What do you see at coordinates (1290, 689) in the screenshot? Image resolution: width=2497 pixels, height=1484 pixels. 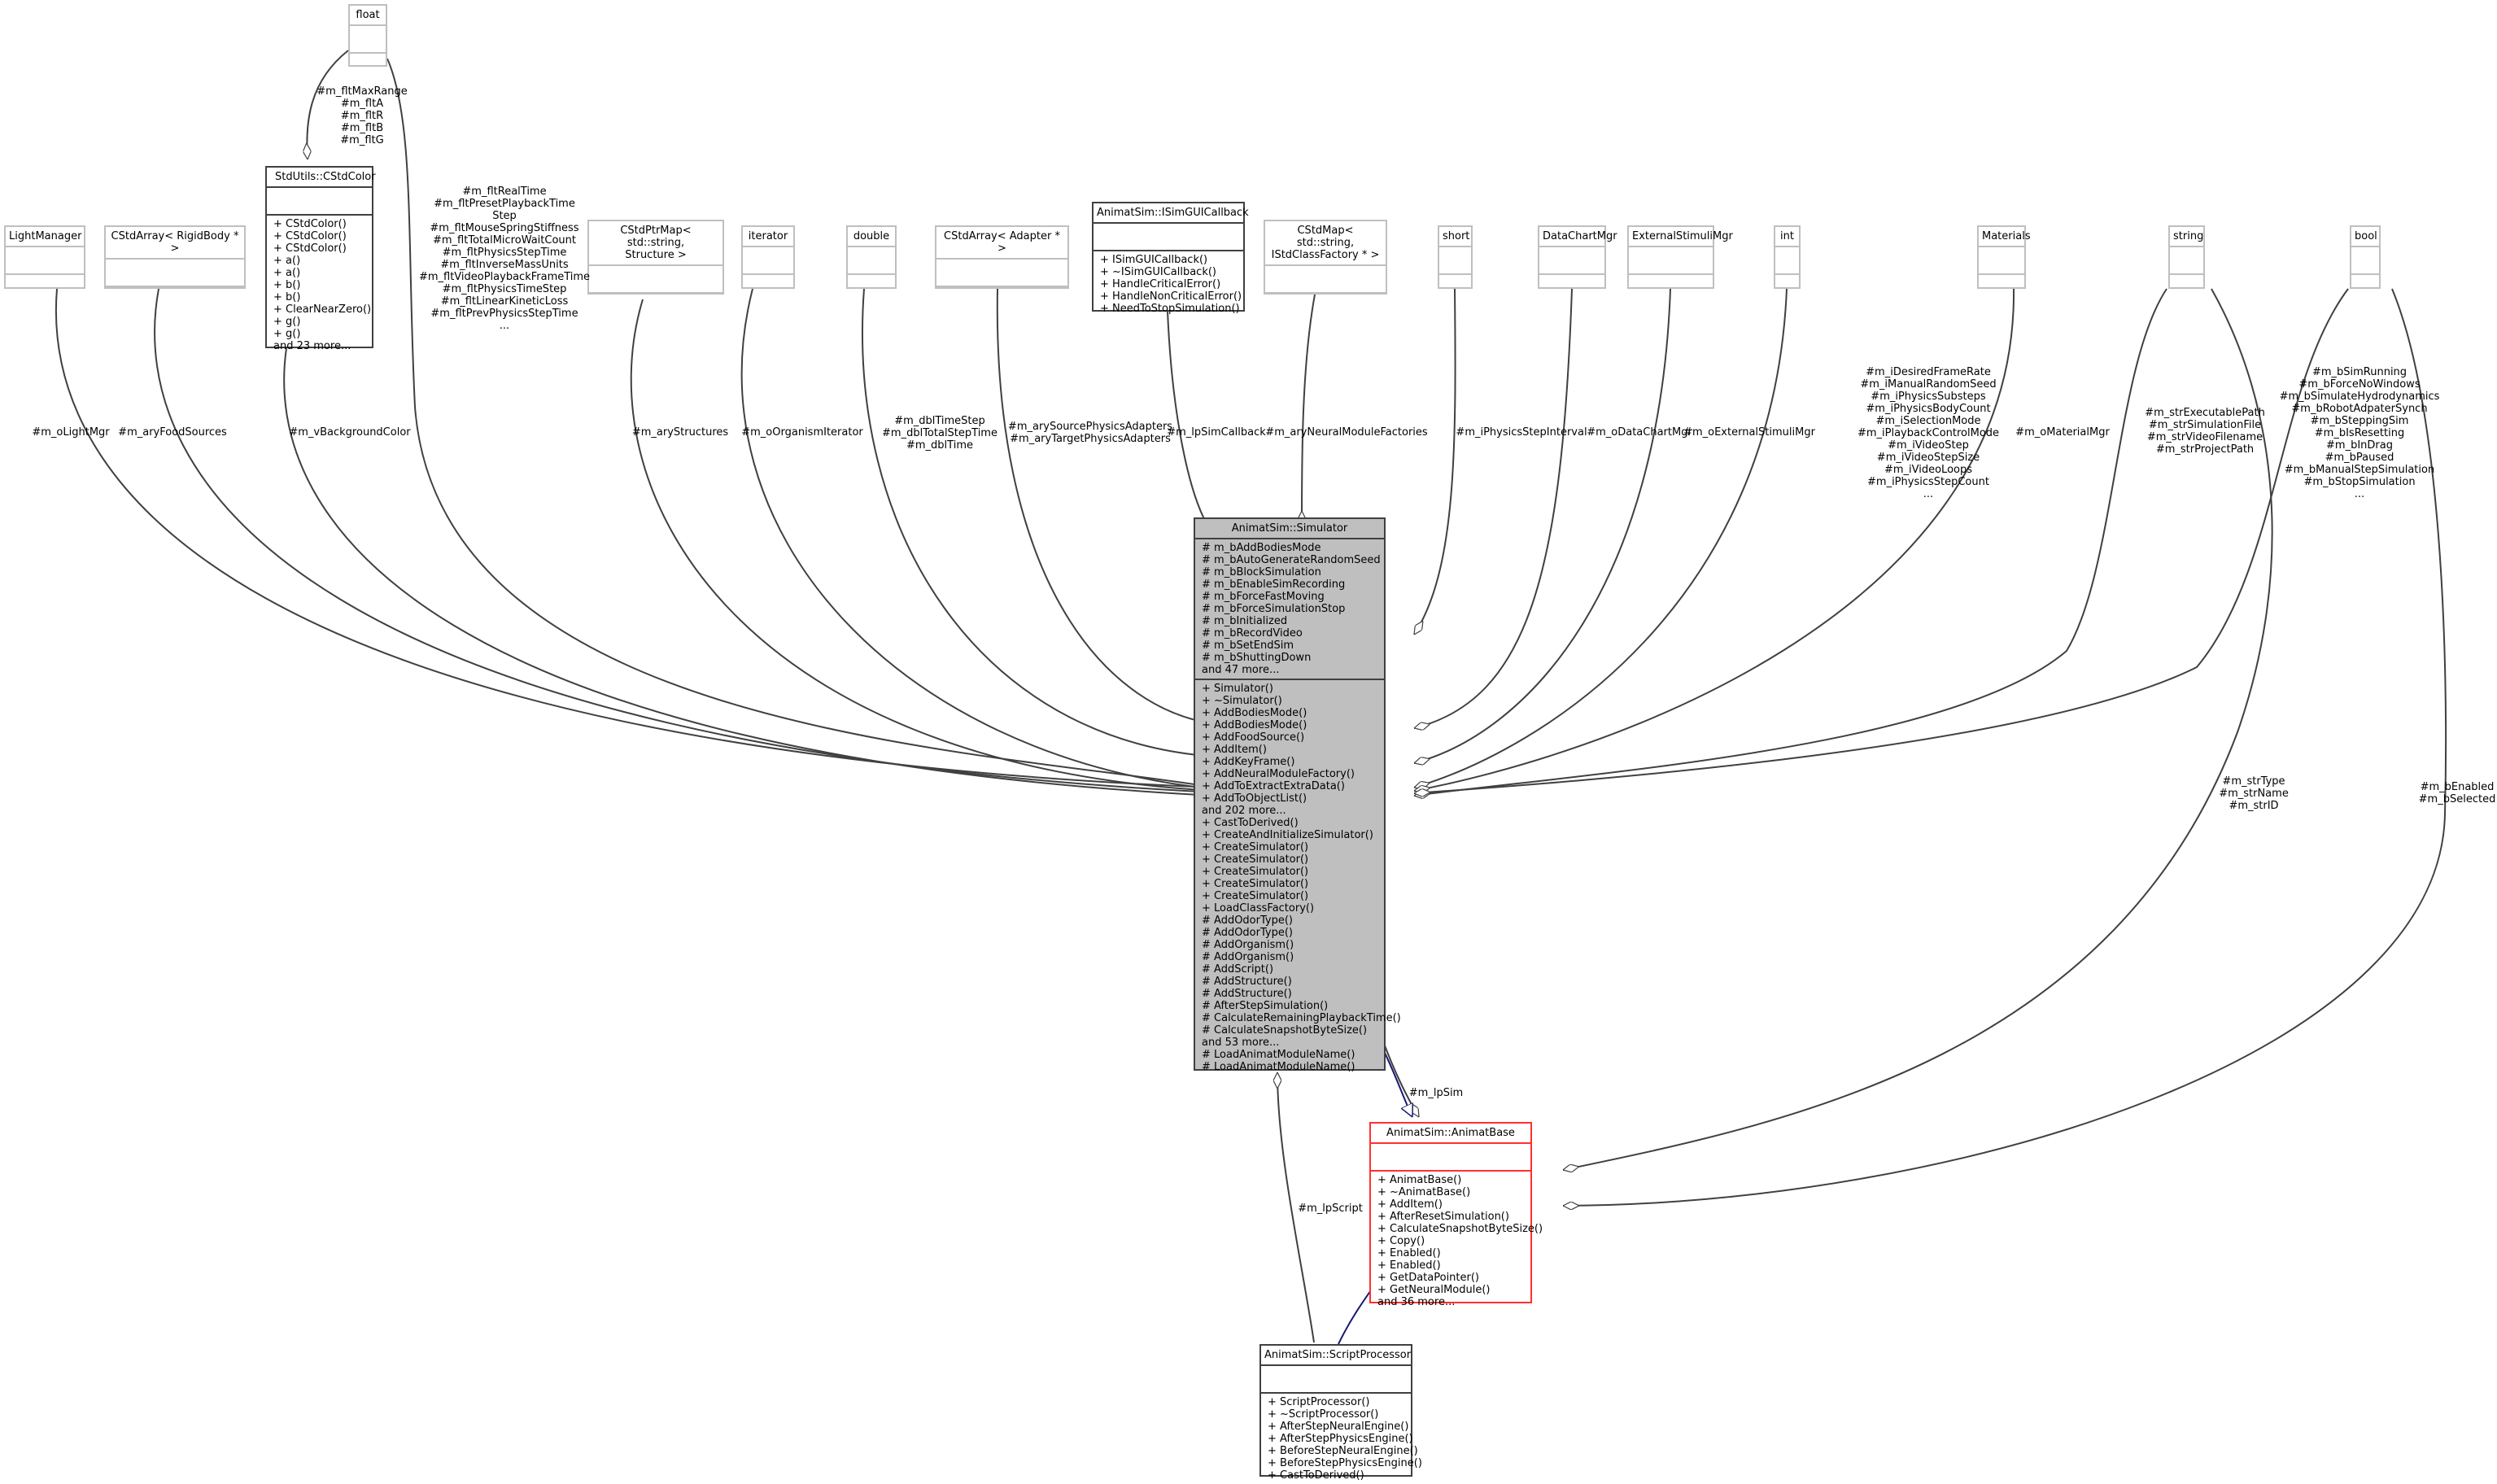 I see `method-item: + Simulator()` at bounding box center [1290, 689].